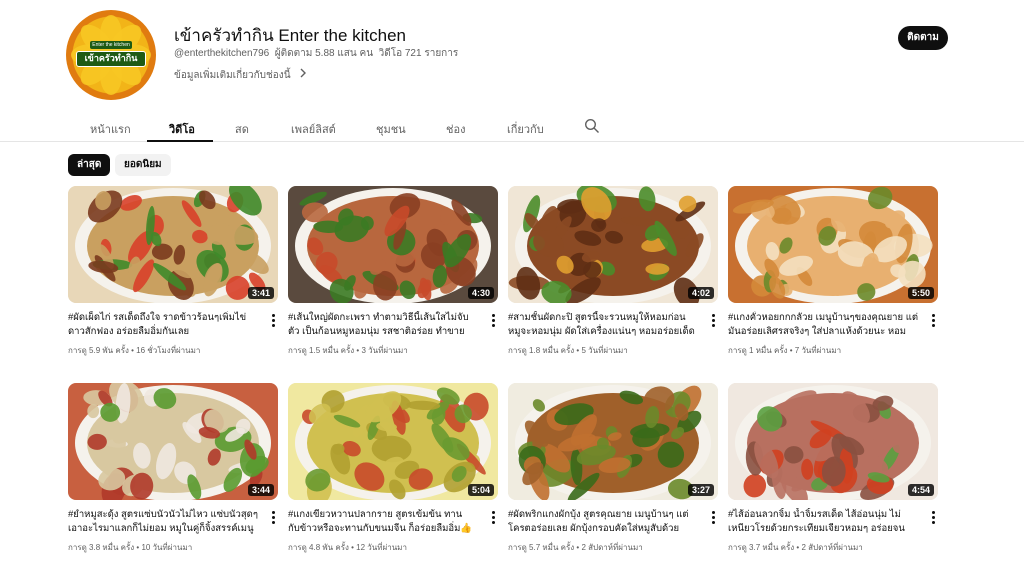 The width and height of the screenshot is (1024, 564). Describe the element at coordinates (111, 59) in the screenshot. I see `avatar-logo-text: เข้าครัวทำกิน` at that location.